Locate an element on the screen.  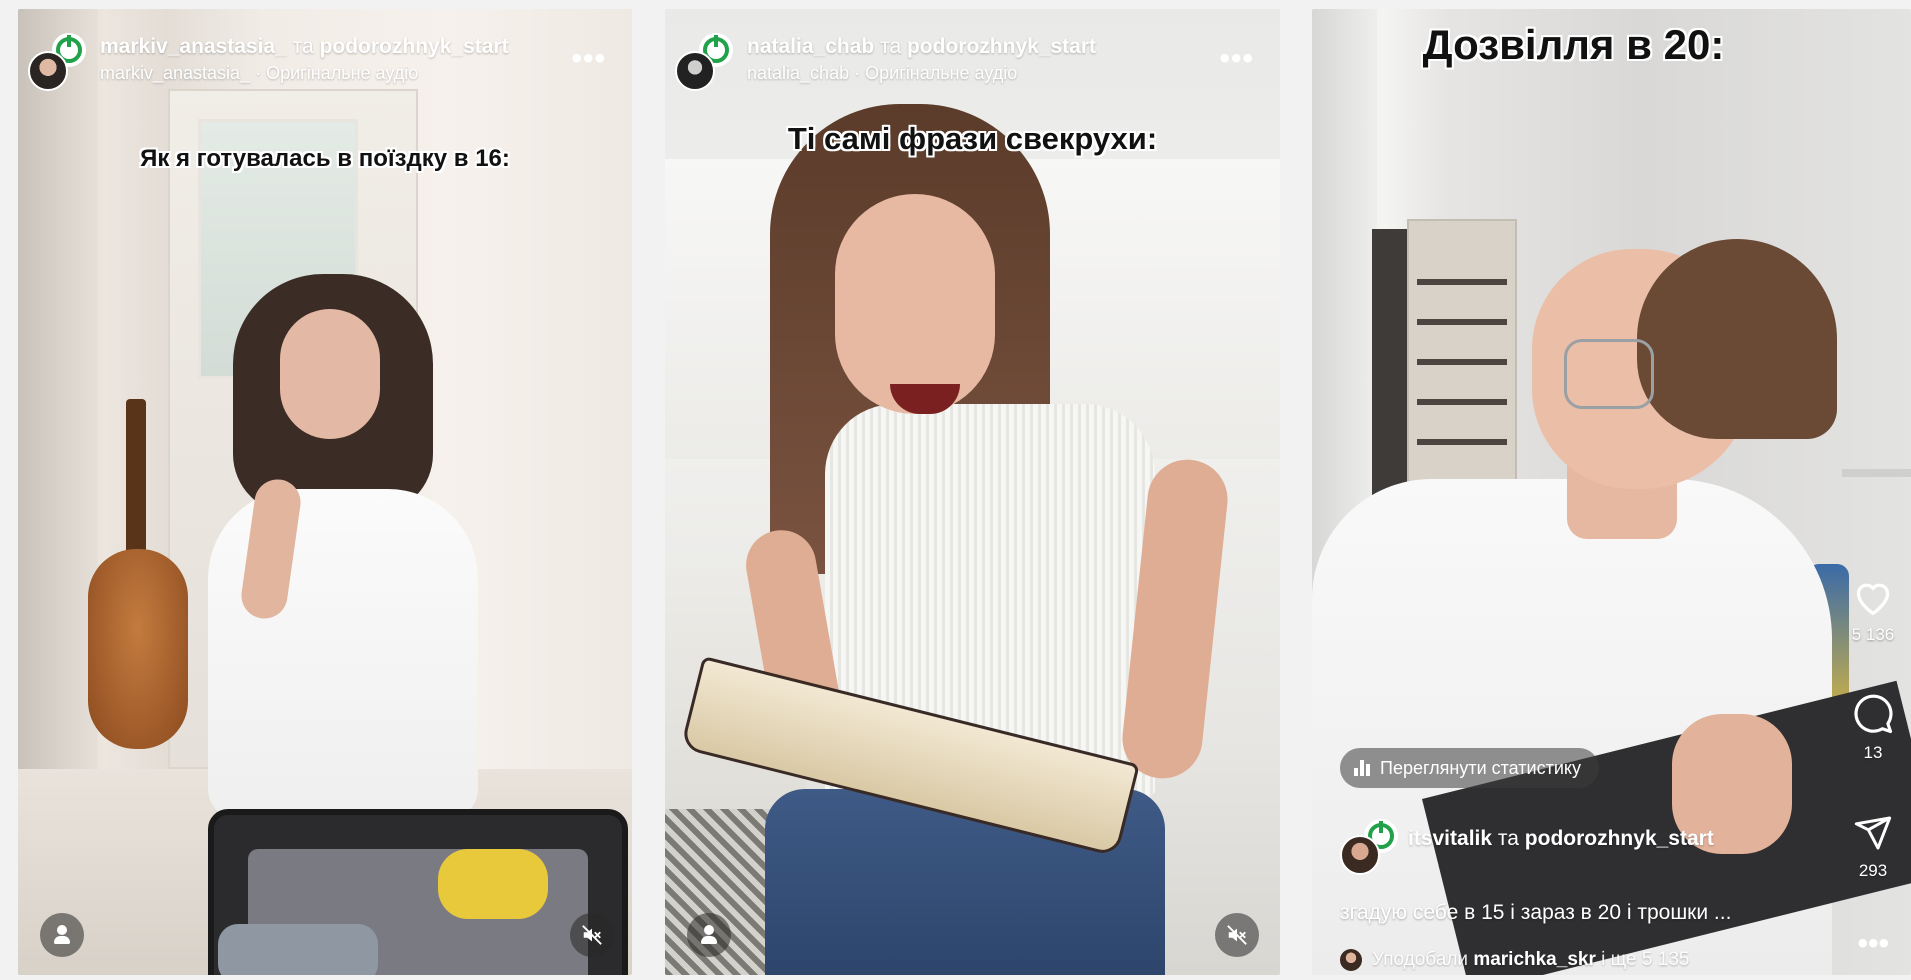
owner-username: markiv_anastasia_ is located at coordinates (193, 46).